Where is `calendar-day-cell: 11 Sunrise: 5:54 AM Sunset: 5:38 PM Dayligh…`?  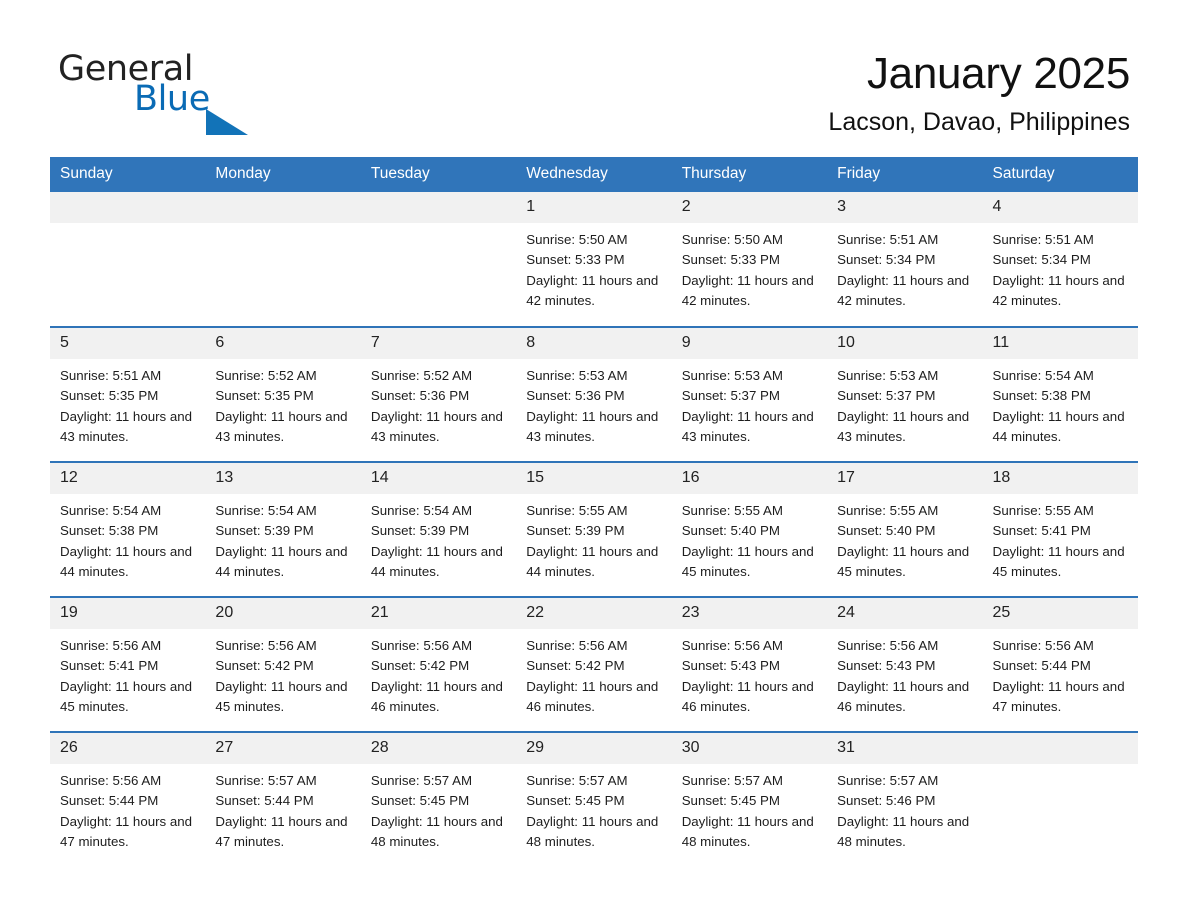 calendar-day-cell: 11 Sunrise: 5:54 AM Sunset: 5:38 PM Dayligh… is located at coordinates (1060, 394).